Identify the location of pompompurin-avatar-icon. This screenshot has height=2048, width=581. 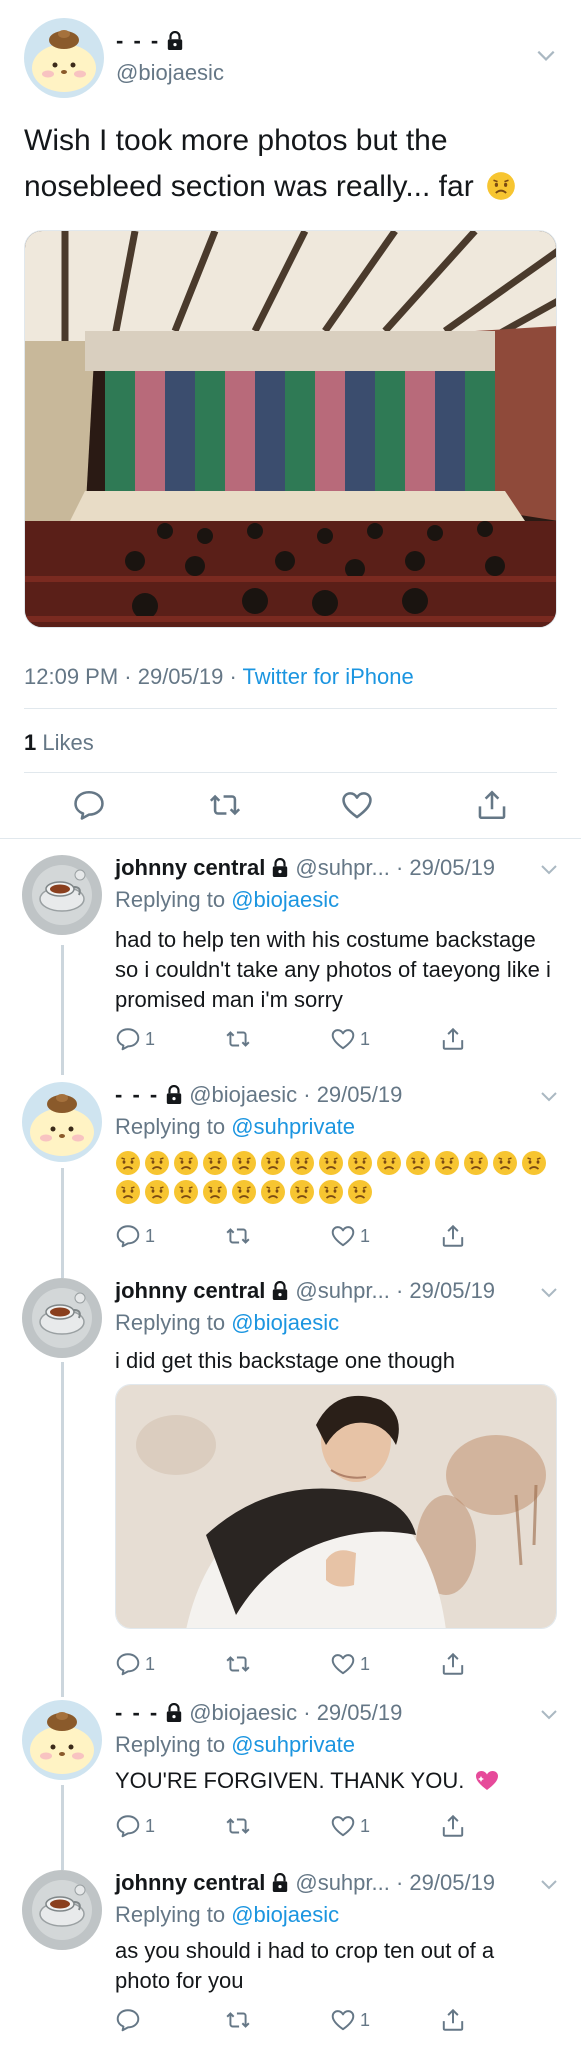
(64, 58).